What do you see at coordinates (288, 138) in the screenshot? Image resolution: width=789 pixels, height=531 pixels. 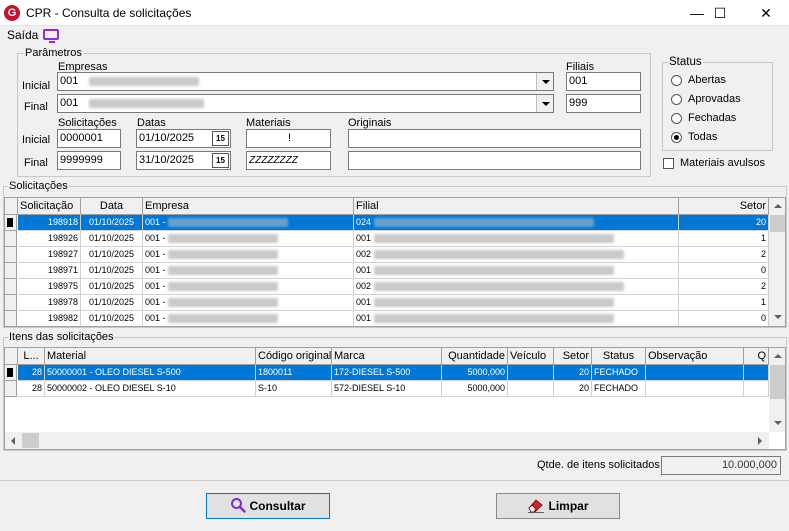 I see `material-inicial-input: !` at bounding box center [288, 138].